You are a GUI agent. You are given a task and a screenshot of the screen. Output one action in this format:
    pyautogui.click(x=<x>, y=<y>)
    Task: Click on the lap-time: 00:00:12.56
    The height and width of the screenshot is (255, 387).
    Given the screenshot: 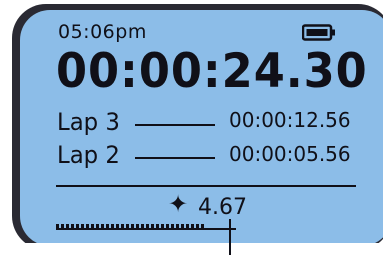 What is the action you would take?
    pyautogui.click(x=290, y=120)
    